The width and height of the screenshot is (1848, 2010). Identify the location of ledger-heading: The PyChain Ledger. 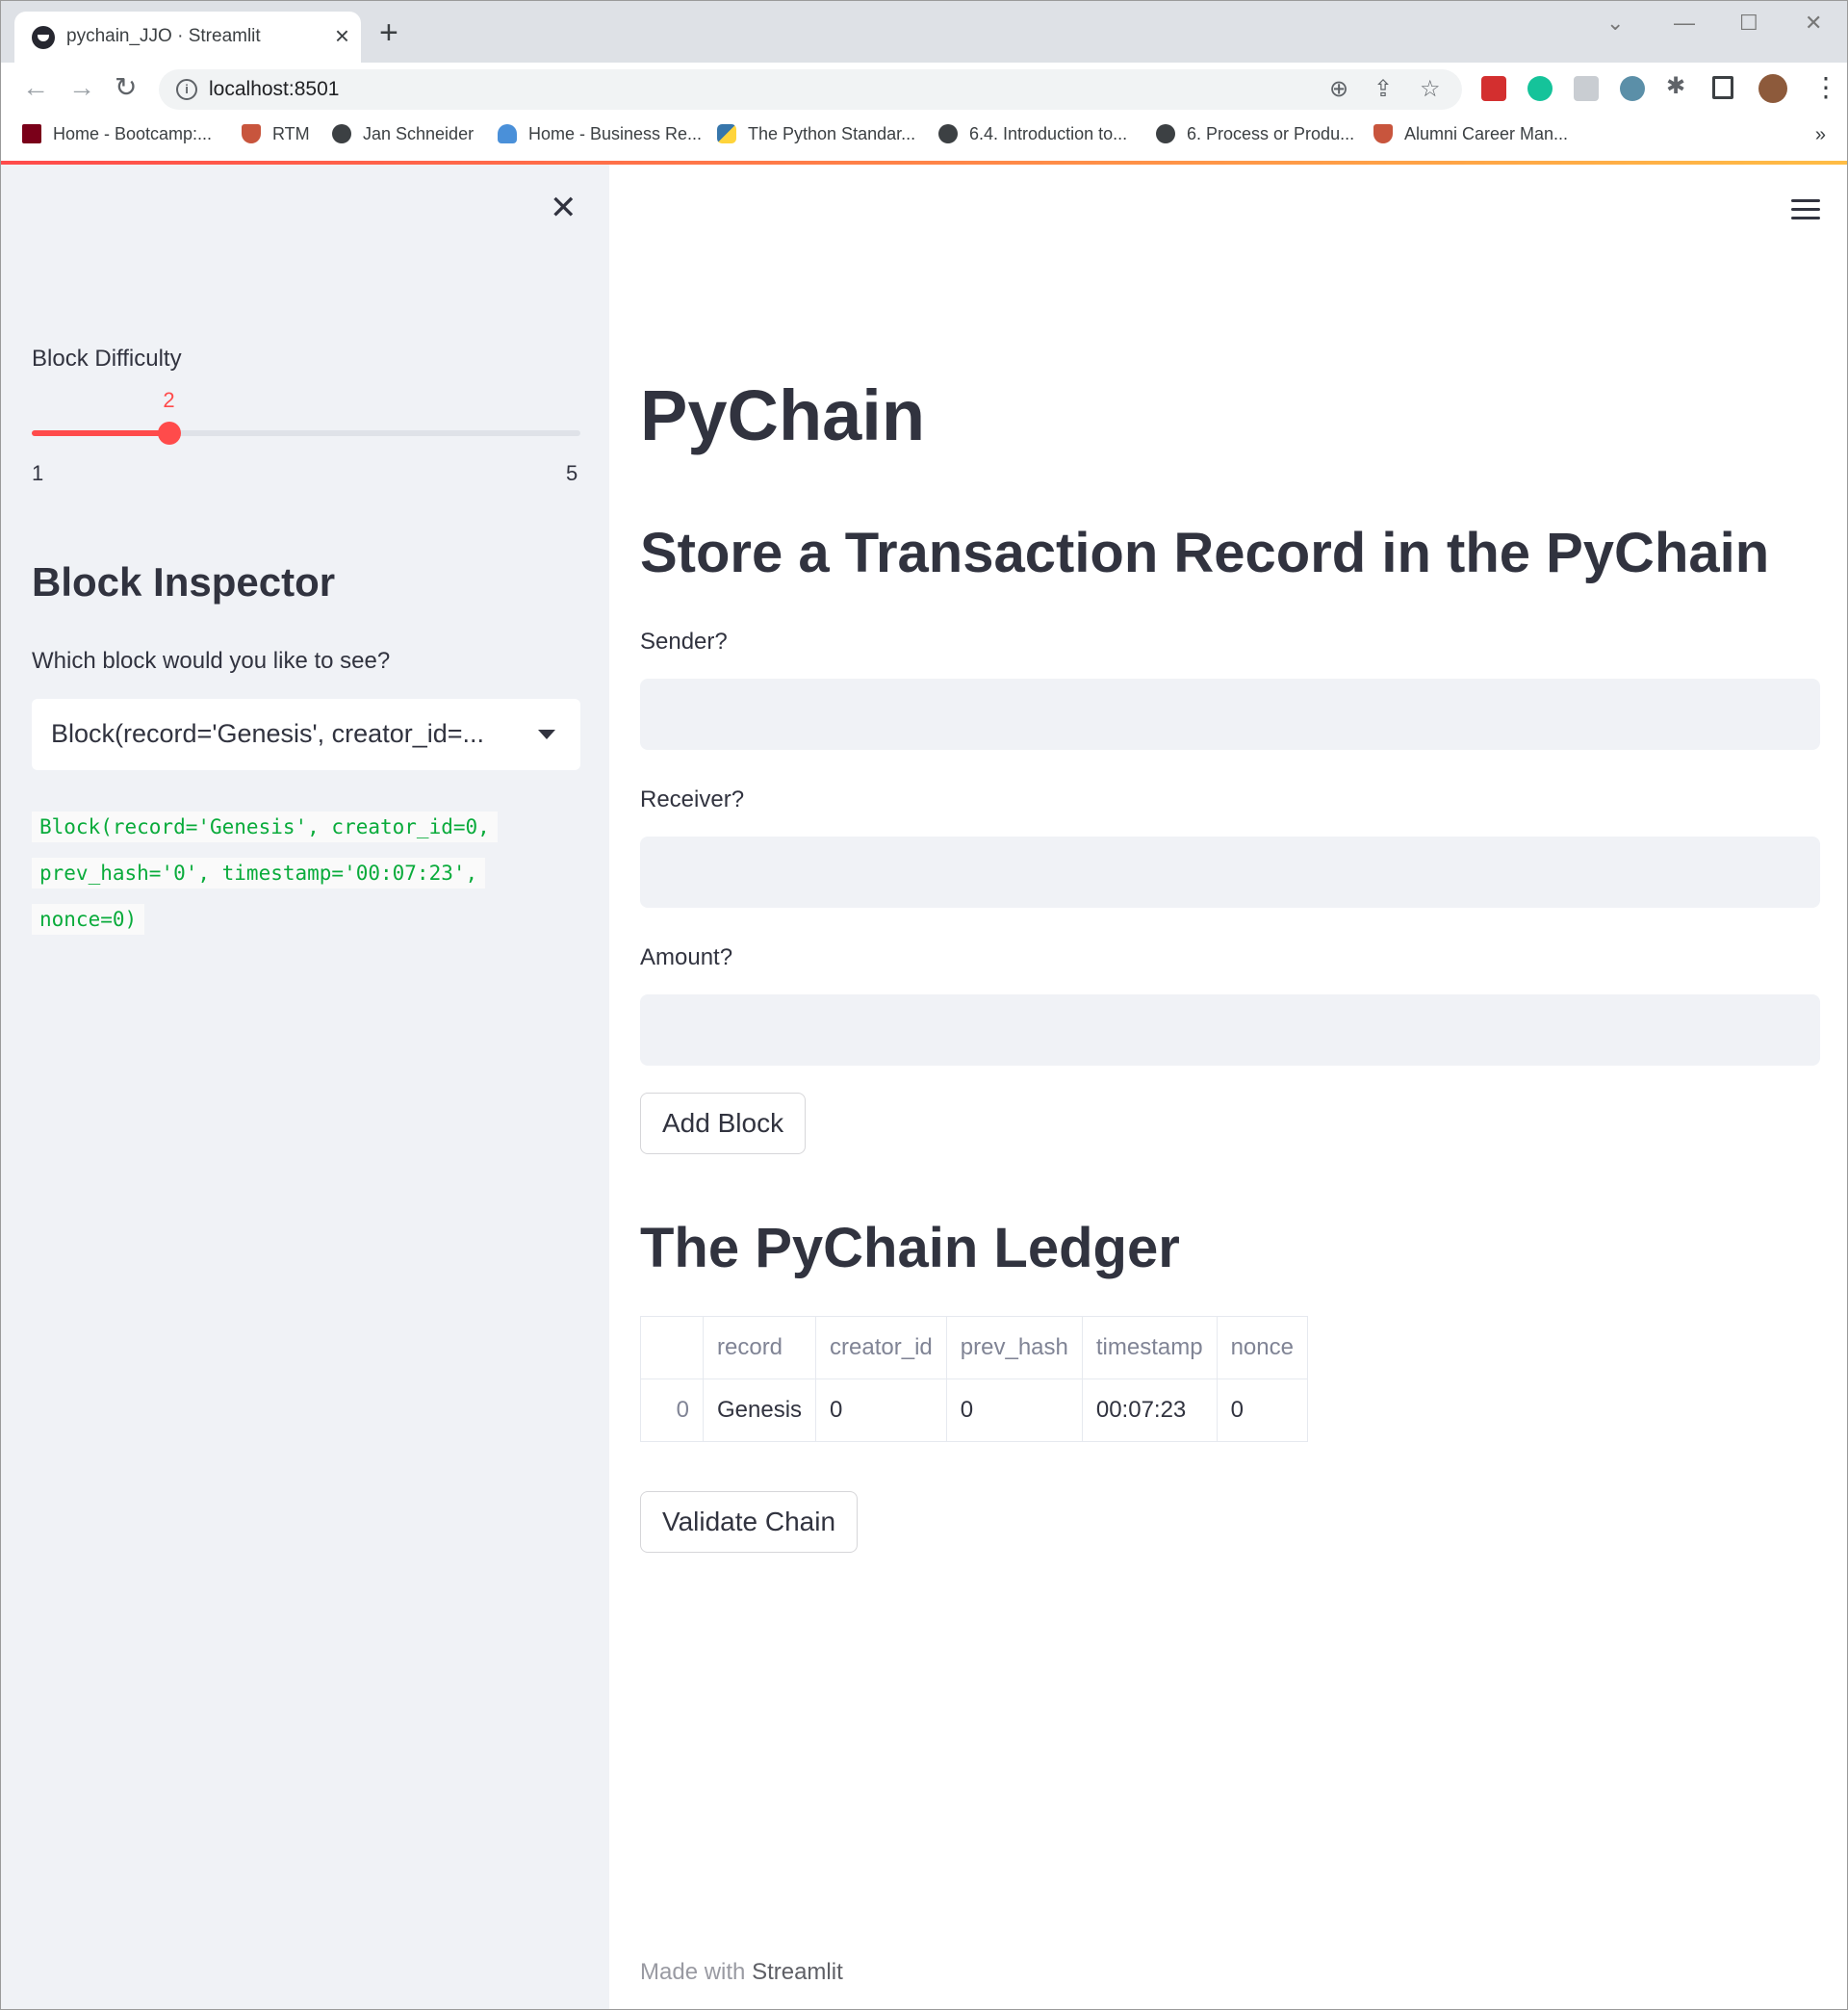
(910, 1248).